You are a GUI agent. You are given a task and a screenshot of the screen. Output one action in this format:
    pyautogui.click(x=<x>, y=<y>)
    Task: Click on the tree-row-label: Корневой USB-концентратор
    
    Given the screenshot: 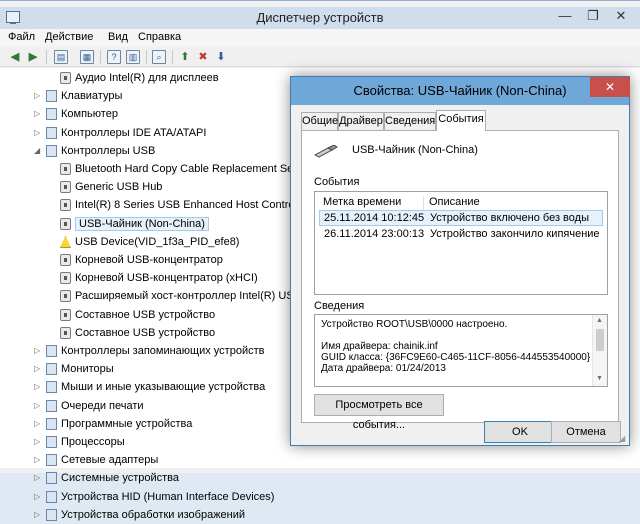 What is the action you would take?
    pyautogui.click(x=149, y=260)
    